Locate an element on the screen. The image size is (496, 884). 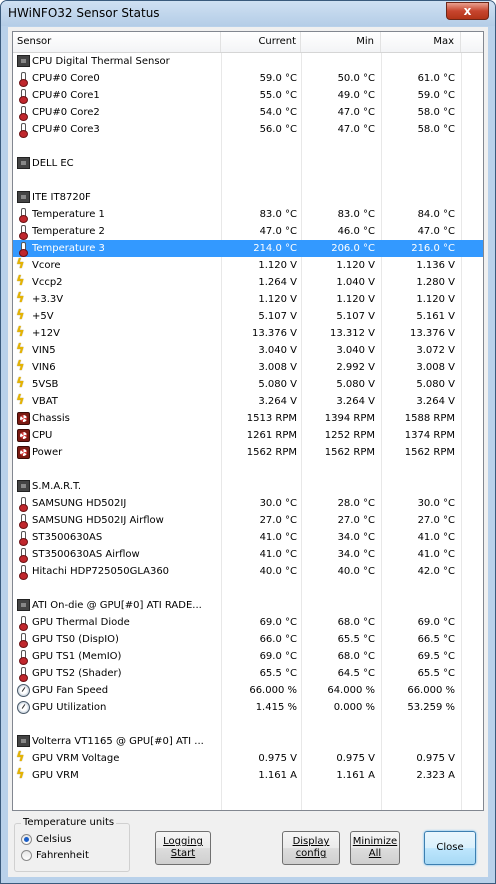
max-value: 66.000 % is located at coordinates (431, 690).